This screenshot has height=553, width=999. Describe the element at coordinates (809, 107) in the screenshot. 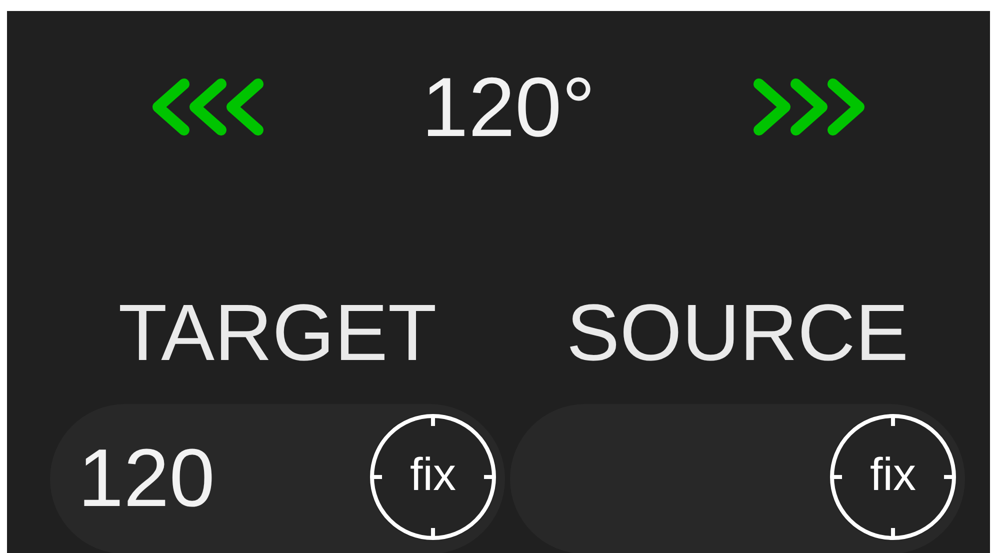

I see `chevron-right-icon` at that location.